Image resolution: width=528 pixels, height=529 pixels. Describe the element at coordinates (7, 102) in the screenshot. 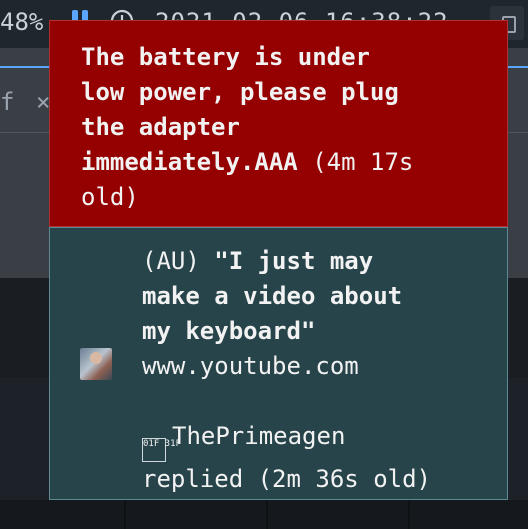

I see `tab-title: f` at that location.